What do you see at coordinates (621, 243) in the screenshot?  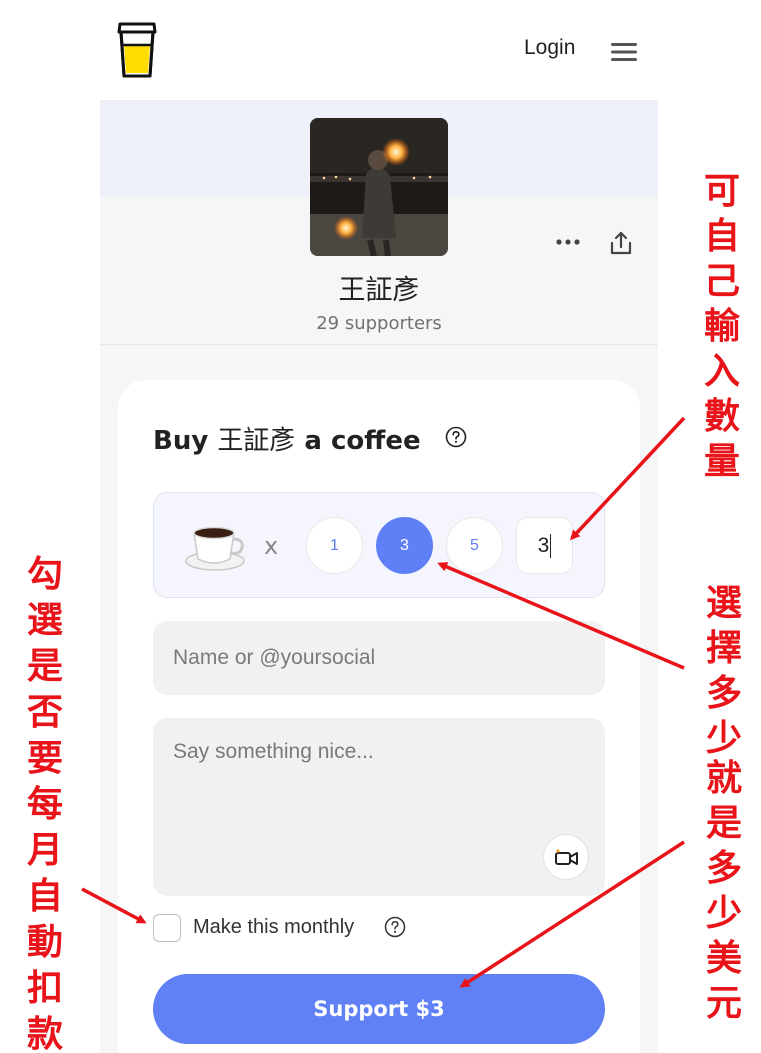 I see `share-icon` at bounding box center [621, 243].